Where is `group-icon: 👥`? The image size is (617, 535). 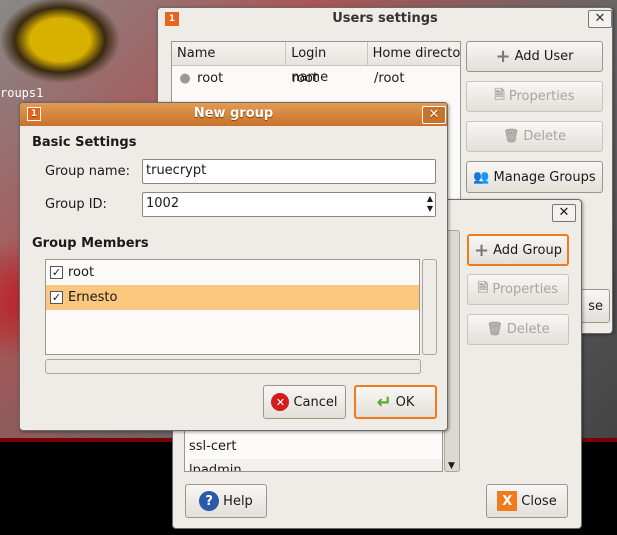
group-icon: 👥 is located at coordinates (481, 177).